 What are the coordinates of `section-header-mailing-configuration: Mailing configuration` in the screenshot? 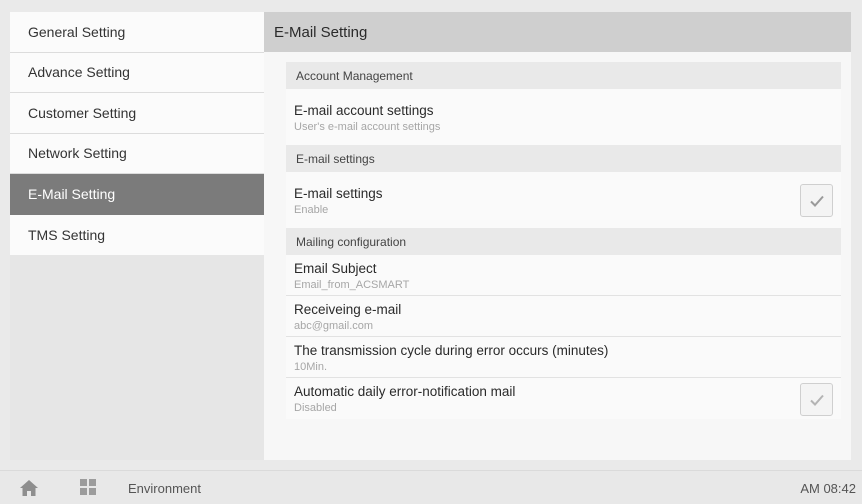 It's located at (563, 241).